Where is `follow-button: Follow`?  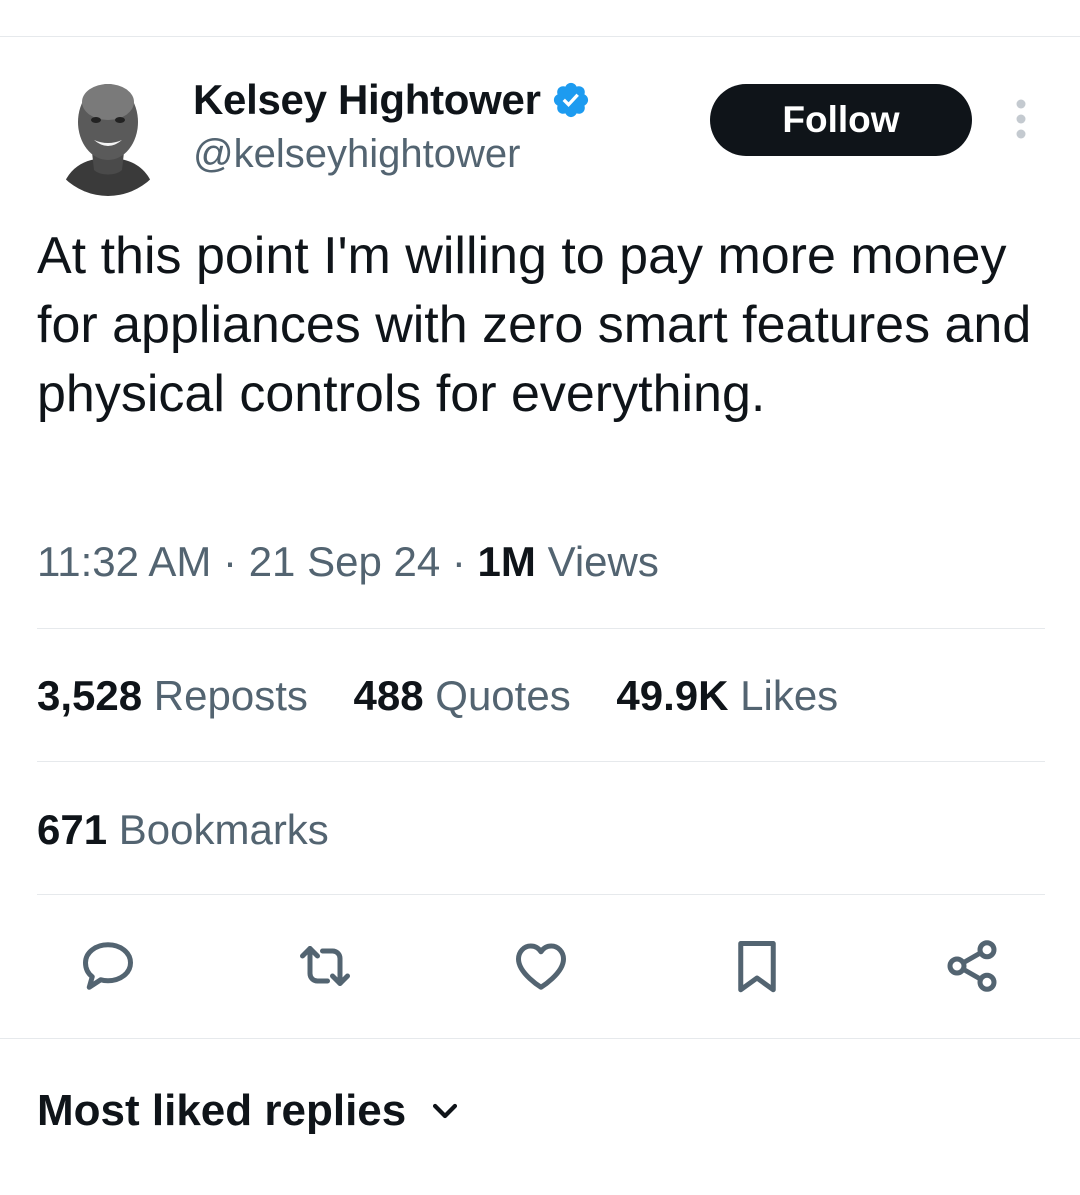
follow-button: Follow is located at coordinates (841, 120).